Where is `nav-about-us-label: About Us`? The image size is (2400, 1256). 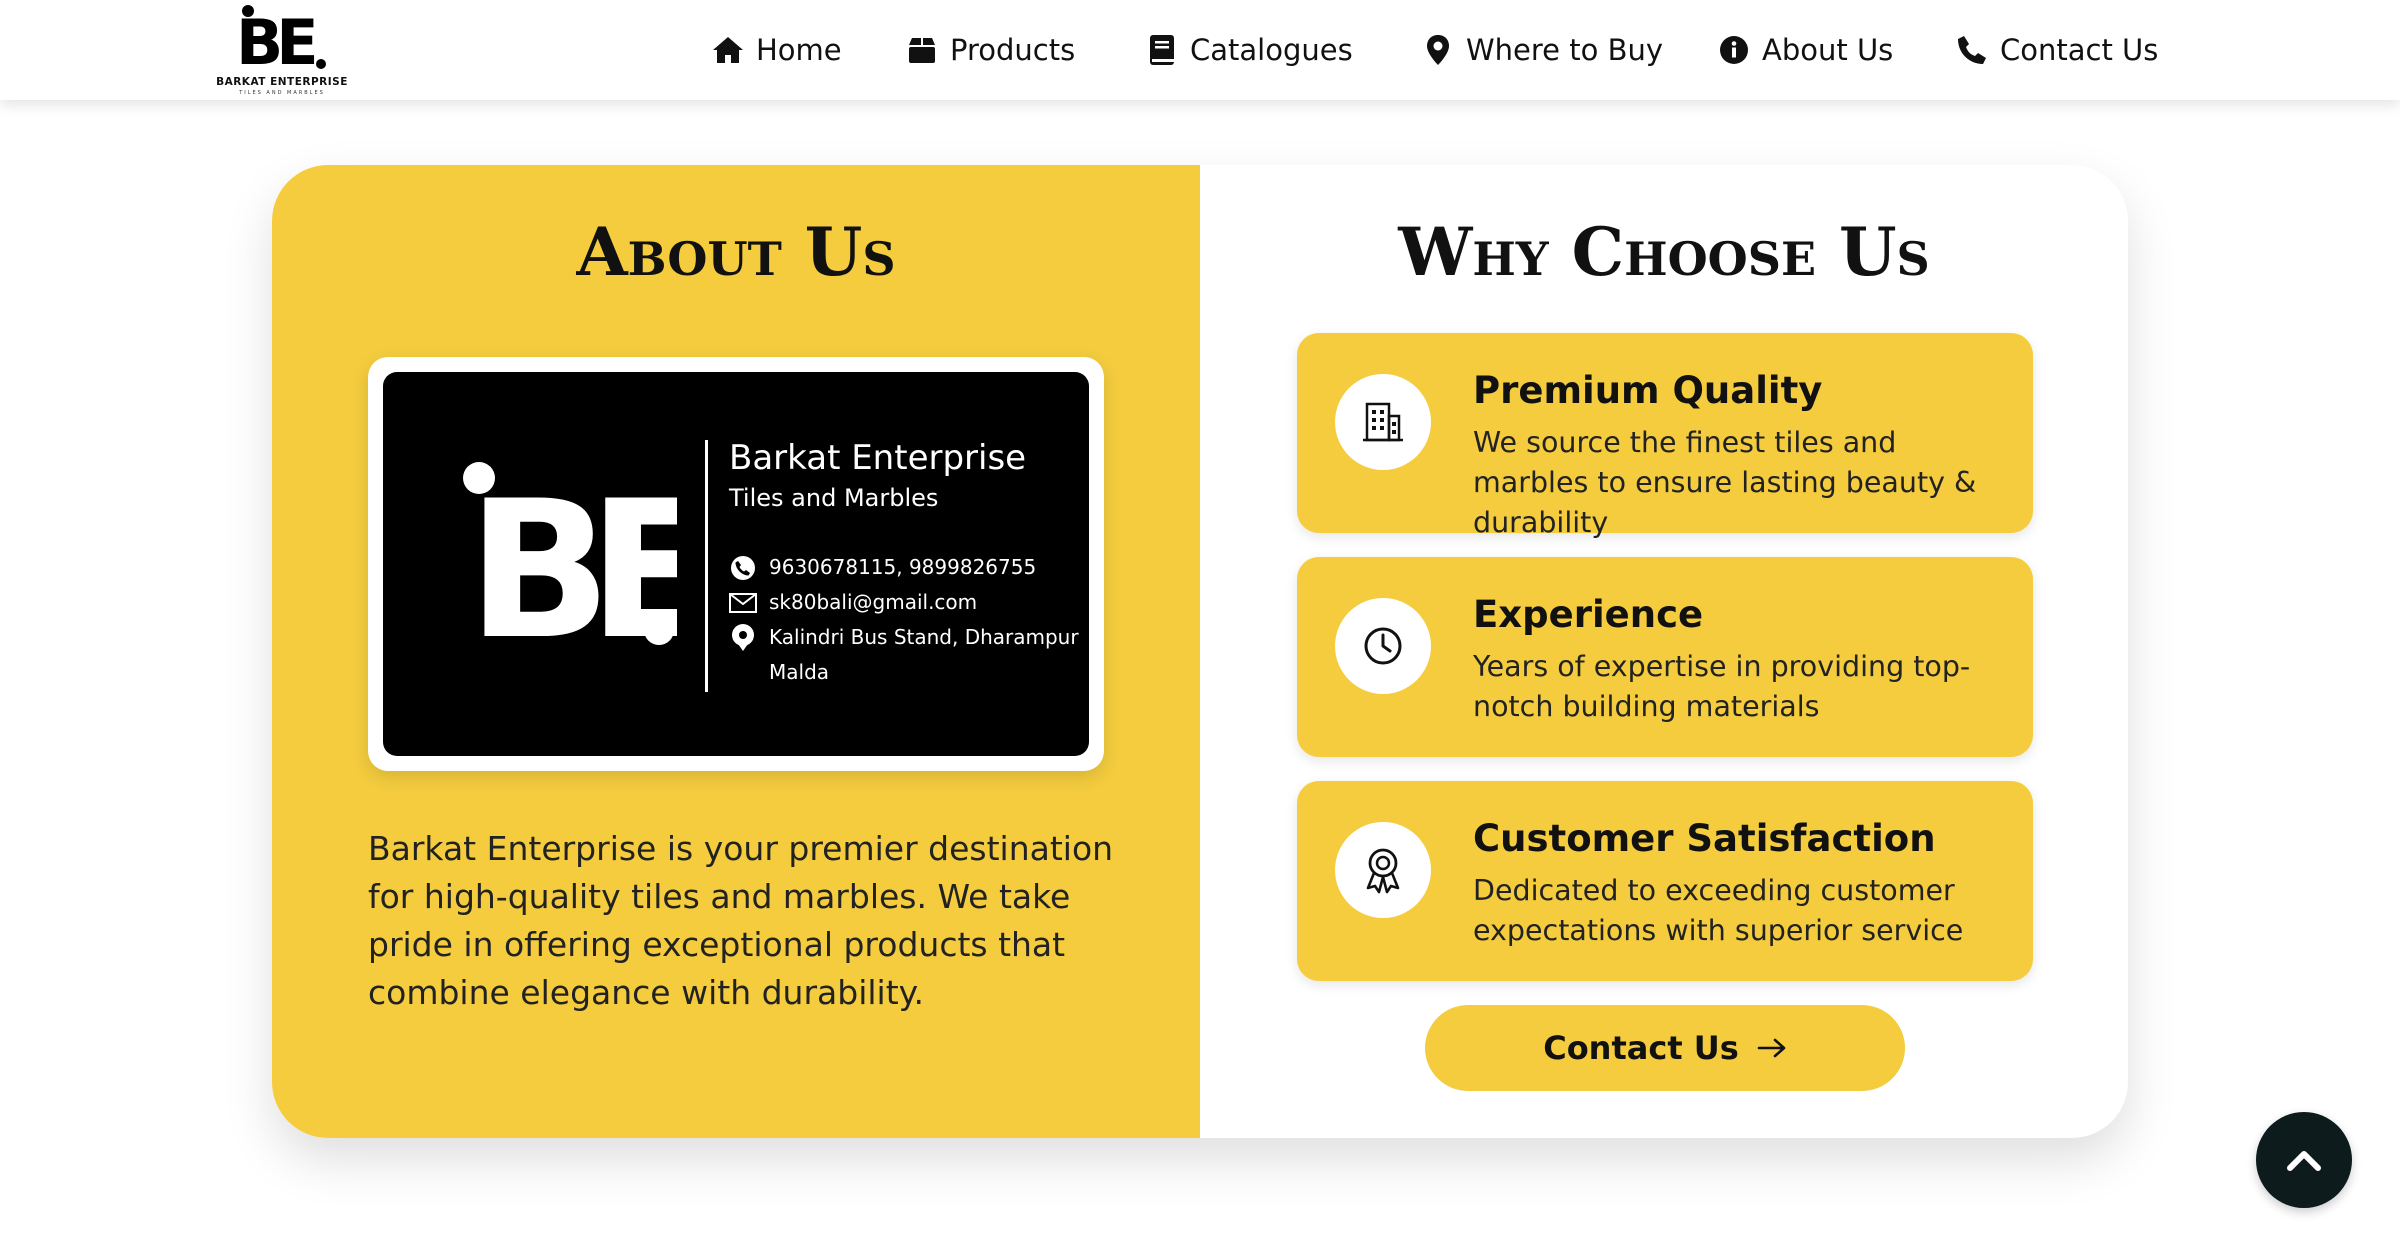
nav-about-us-label: About Us is located at coordinates (1828, 50).